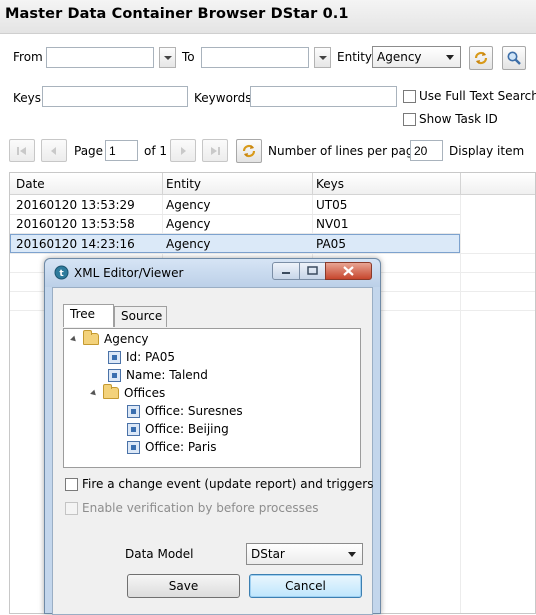 This screenshot has width=536, height=615. I want to click on cell-date: 20160120 14:23:16, so click(75, 244).